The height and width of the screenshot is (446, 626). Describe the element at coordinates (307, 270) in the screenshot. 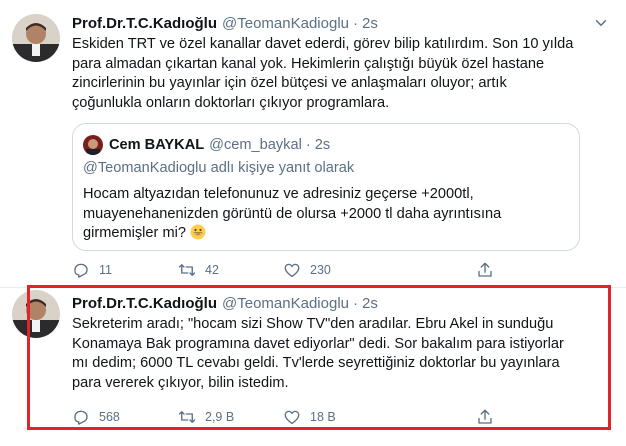

I see `like-button: 230` at that location.